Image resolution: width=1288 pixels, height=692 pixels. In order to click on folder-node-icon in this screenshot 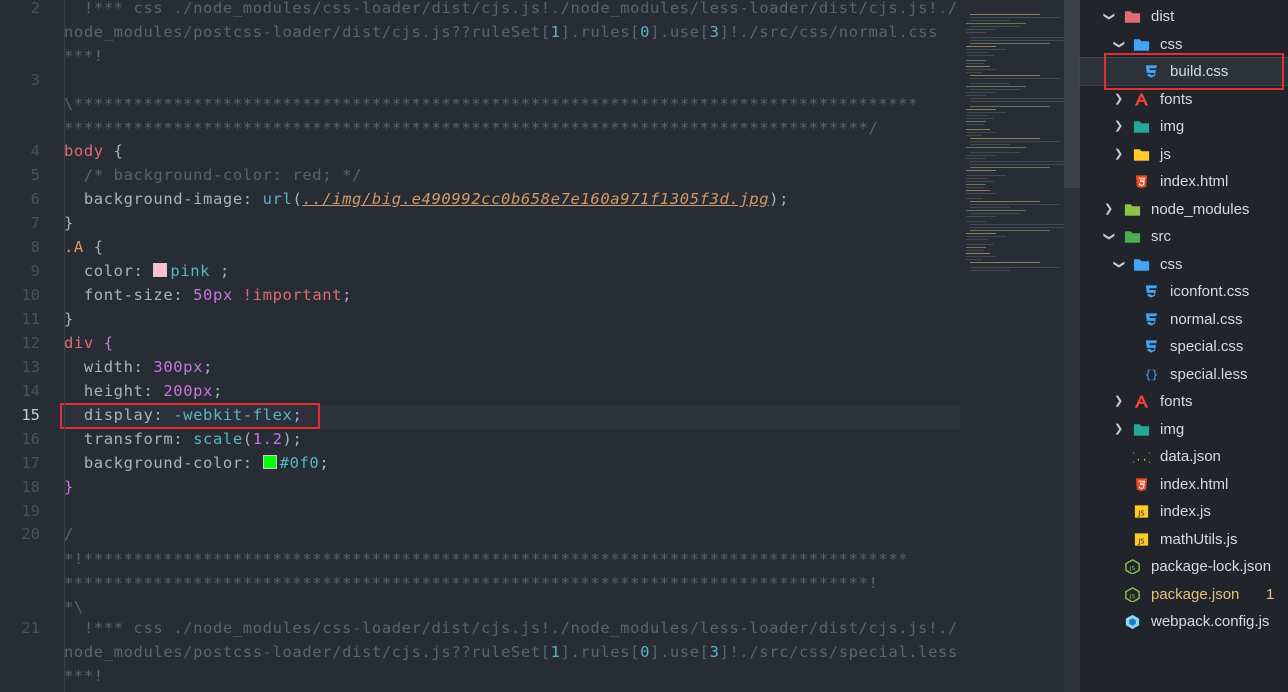, I will do `click(1133, 209)`.